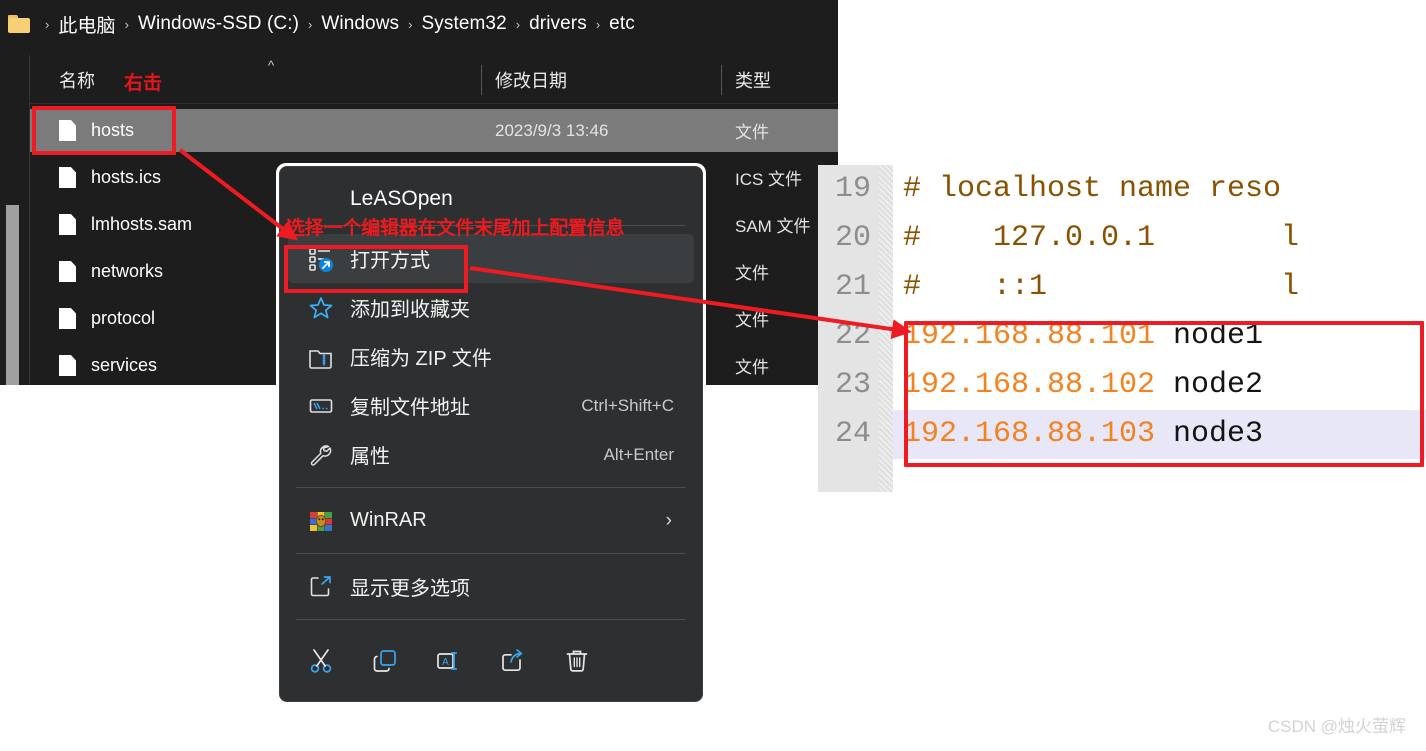  What do you see at coordinates (86, 24) in the screenshot?
I see `breadcrumb-item-0: 此电脑` at bounding box center [86, 24].